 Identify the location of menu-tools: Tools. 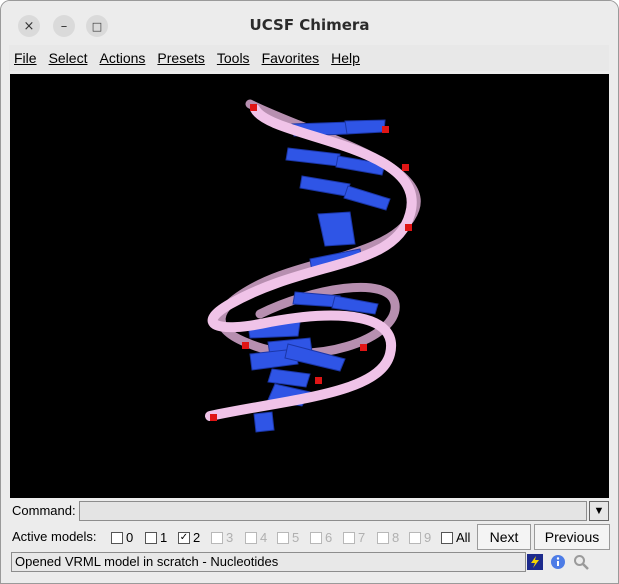
(233, 58).